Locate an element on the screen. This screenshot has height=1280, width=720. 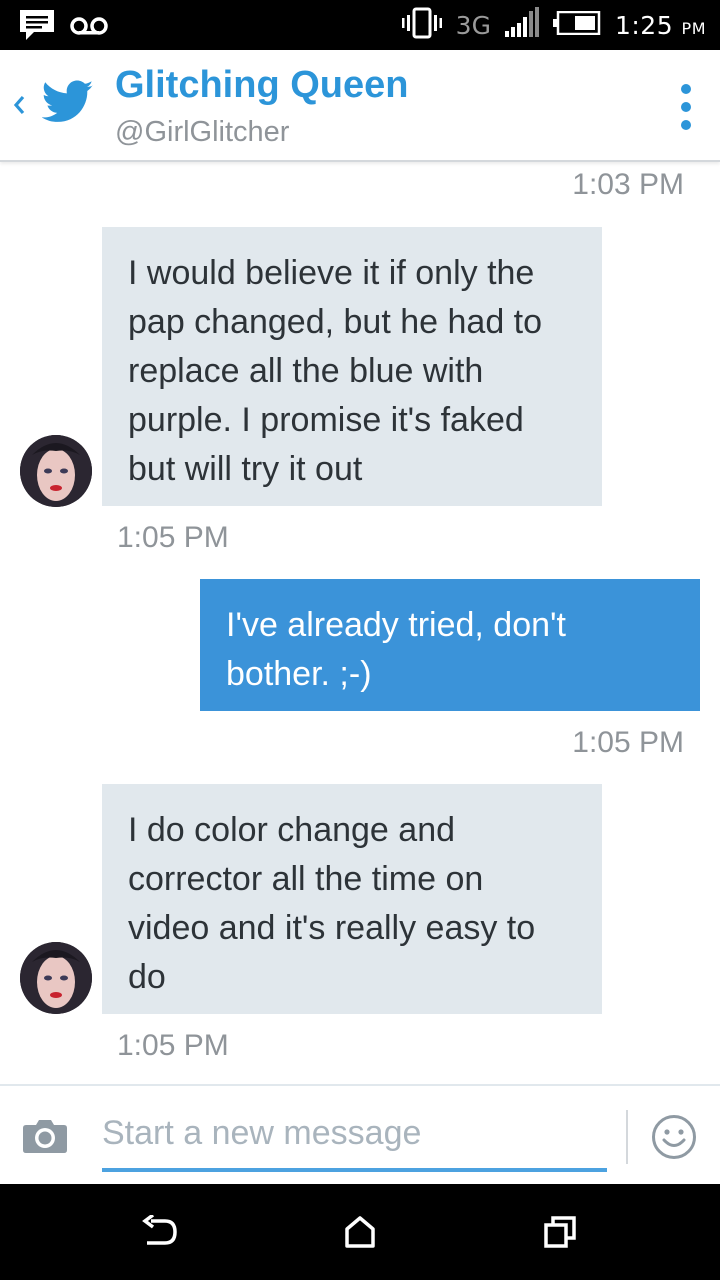
message-line: I would believe it if only the is located at coordinates (331, 273).